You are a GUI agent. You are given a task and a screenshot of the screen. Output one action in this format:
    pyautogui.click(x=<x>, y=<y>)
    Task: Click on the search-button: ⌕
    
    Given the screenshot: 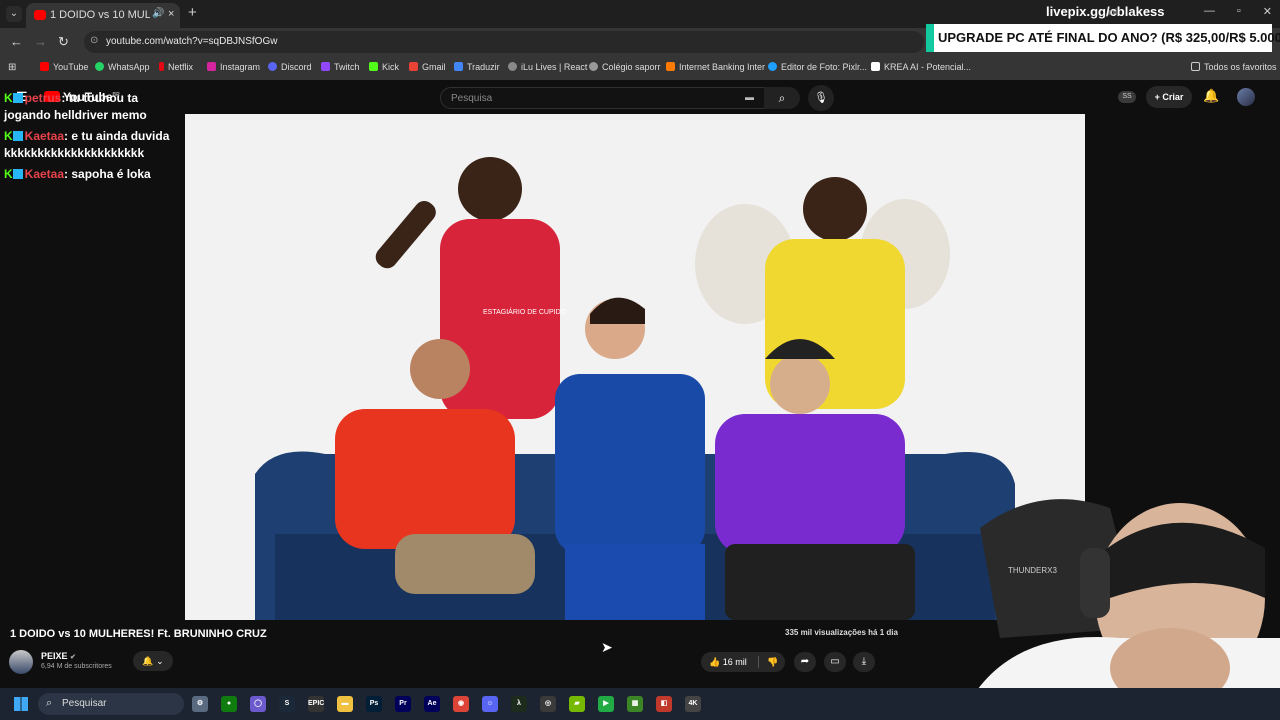 What is the action you would take?
    pyautogui.click(x=782, y=98)
    